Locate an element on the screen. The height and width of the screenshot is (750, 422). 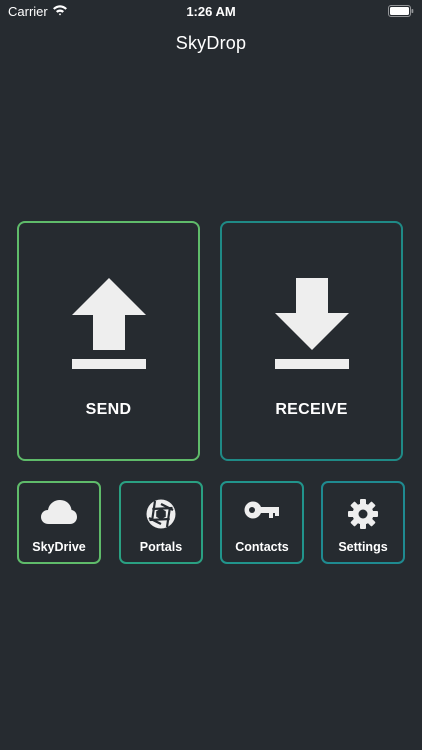
portals-button: Portals is located at coordinates (161, 522).